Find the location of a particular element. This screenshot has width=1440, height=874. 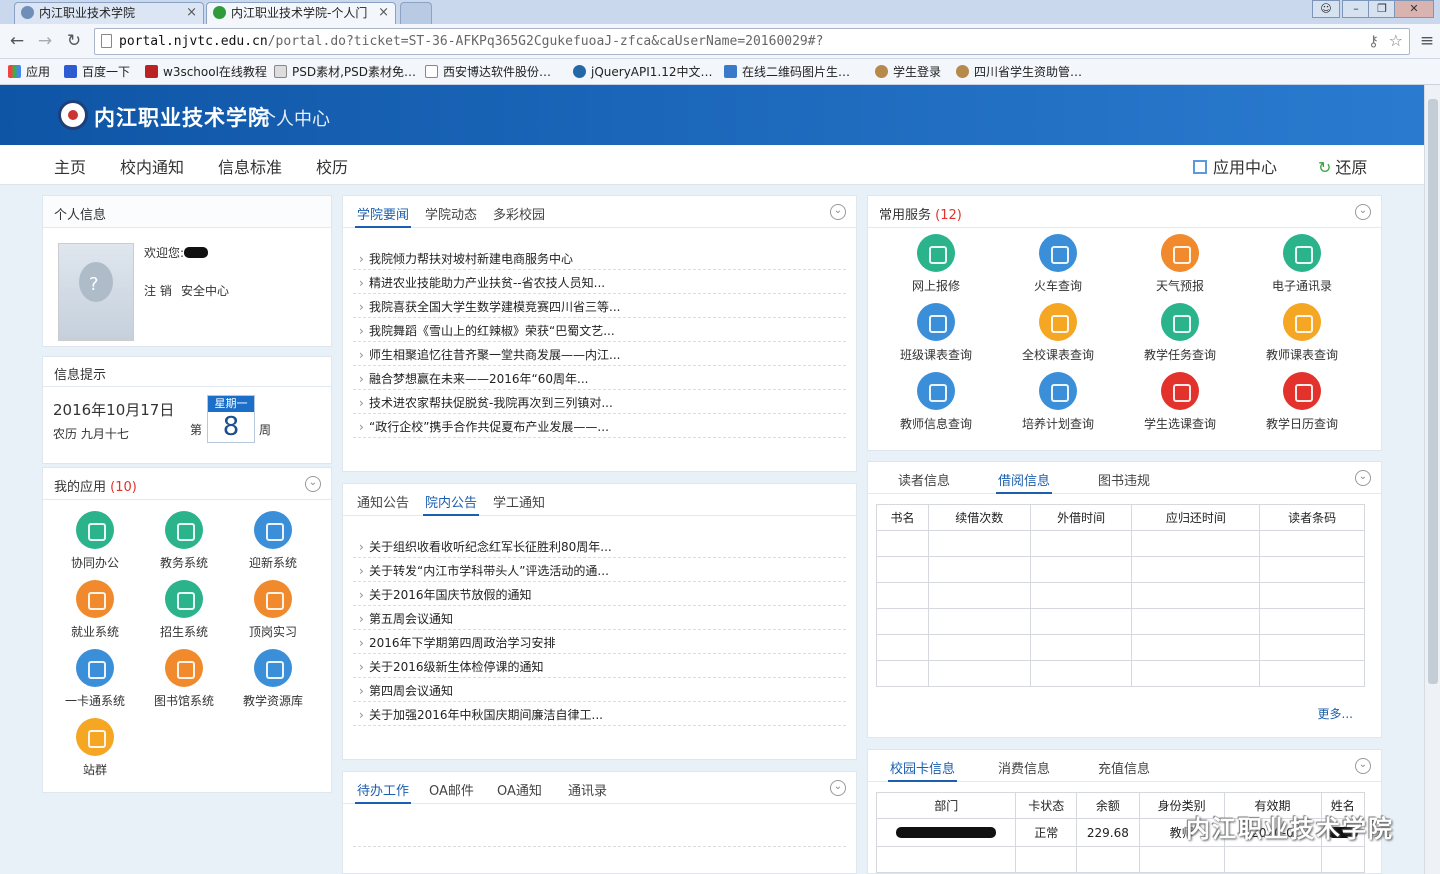

service-tile: 教学任务查询 is located at coordinates (1180, 333).